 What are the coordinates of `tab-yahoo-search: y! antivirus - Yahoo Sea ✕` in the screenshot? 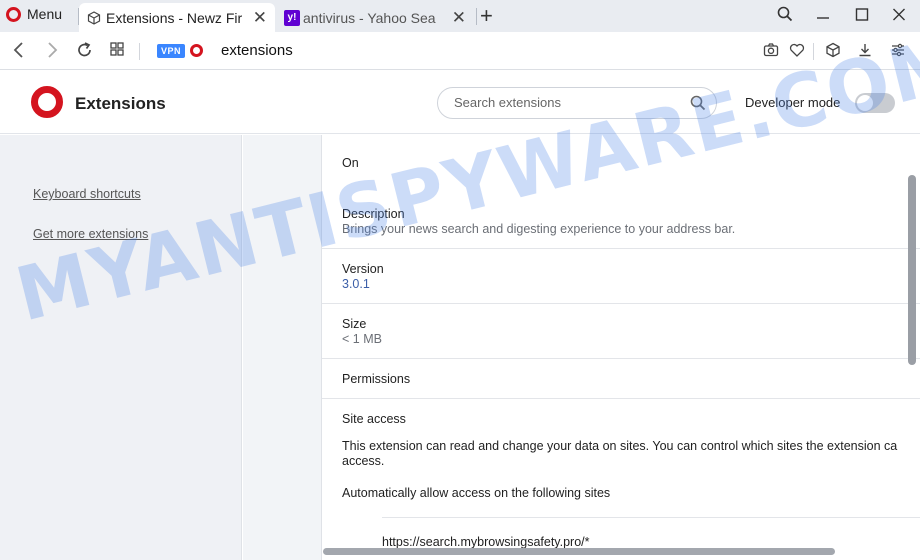 It's located at (375, 17).